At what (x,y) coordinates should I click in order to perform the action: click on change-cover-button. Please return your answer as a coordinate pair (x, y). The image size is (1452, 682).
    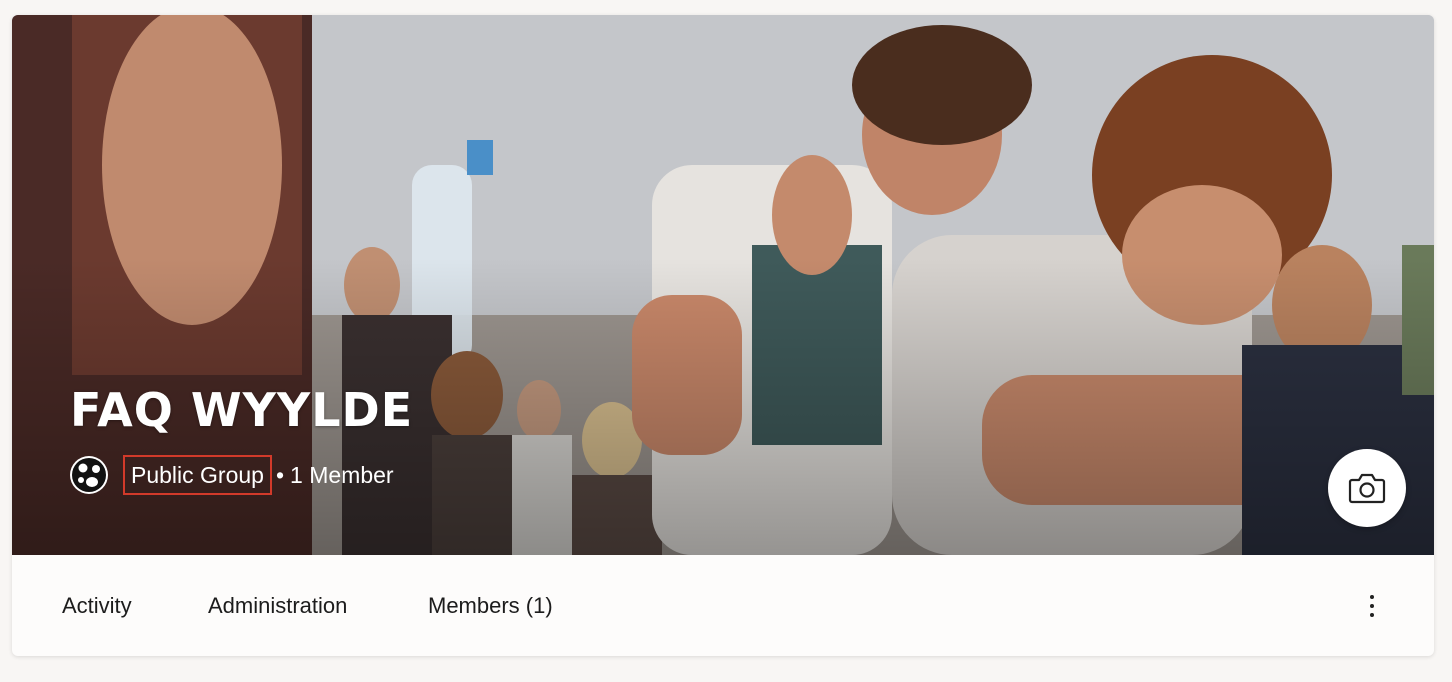
    Looking at the image, I should click on (1367, 488).